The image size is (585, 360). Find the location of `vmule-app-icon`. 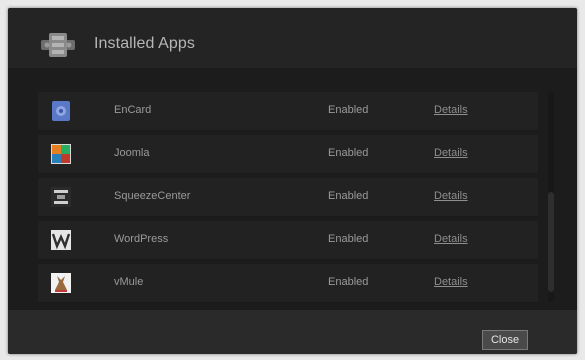

vmule-app-icon is located at coordinates (61, 283).